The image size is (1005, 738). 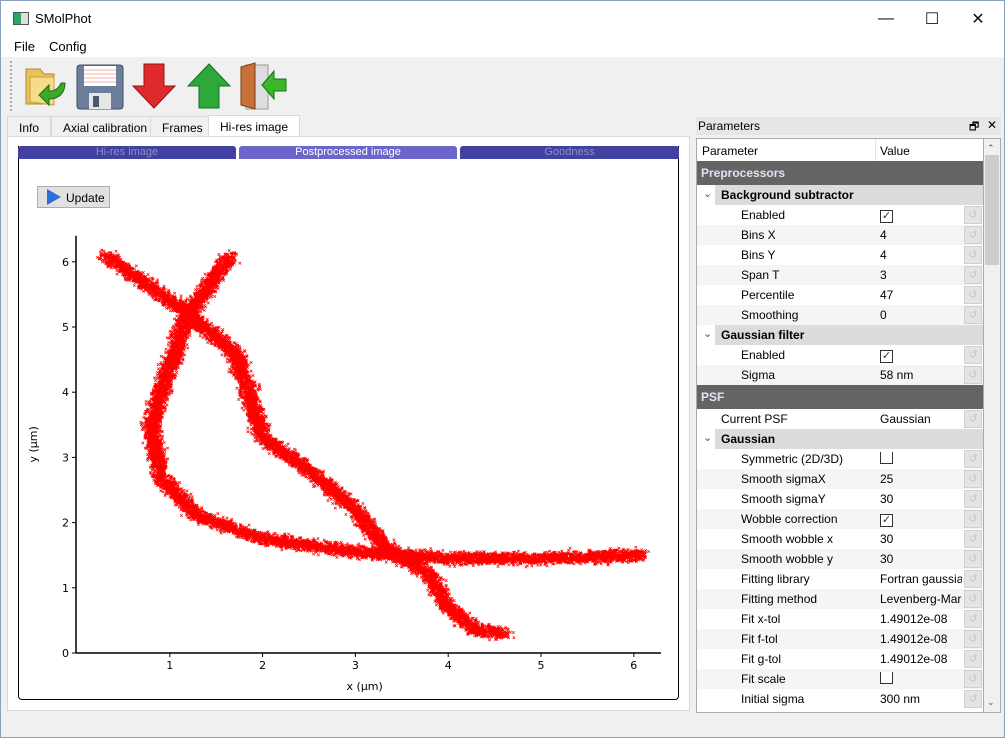 What do you see at coordinates (921, 295) in the screenshot?
I see `parameter-value: 47` at bounding box center [921, 295].